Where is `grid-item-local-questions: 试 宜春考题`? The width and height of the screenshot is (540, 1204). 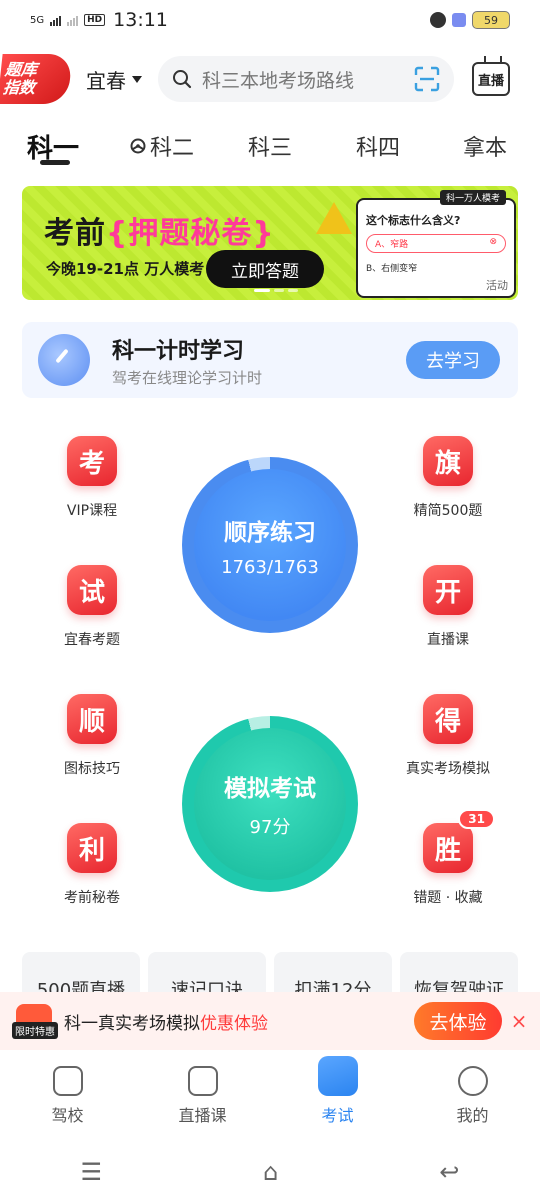
grid-item-local-questions: 试 宜春考题 is located at coordinates (92, 607).